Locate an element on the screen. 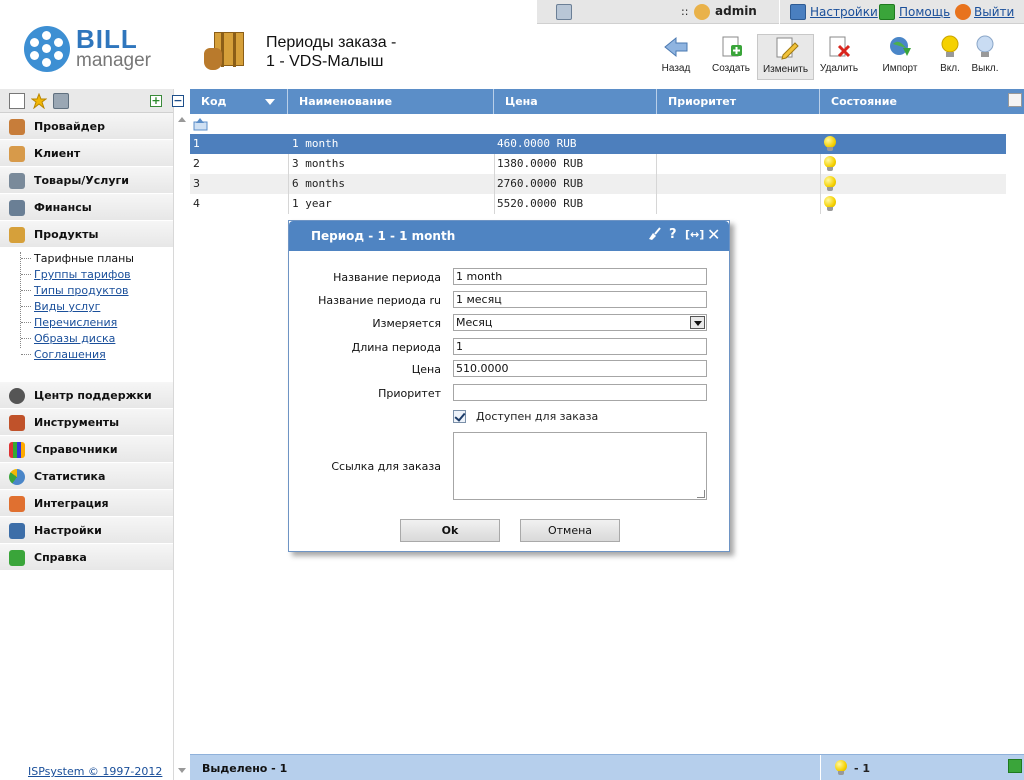 This screenshot has height=780, width=1024. copyright-link: ISPsystem © 1997-2012 is located at coordinates (95, 771).